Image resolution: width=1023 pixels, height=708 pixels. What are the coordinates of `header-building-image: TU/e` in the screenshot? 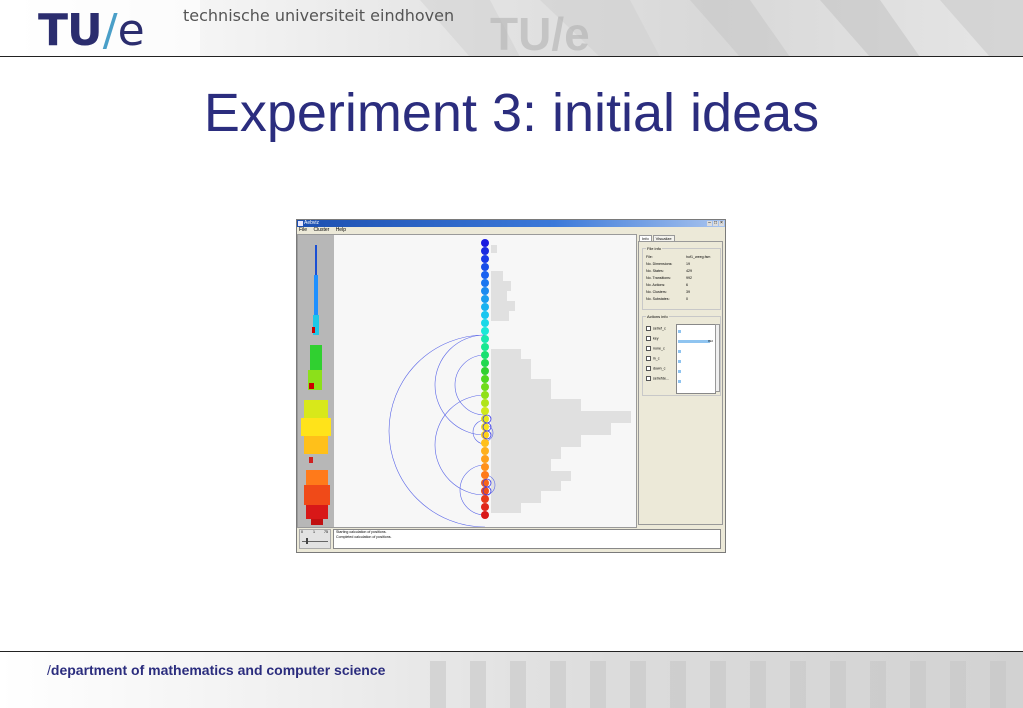 It's located at (721, 28).